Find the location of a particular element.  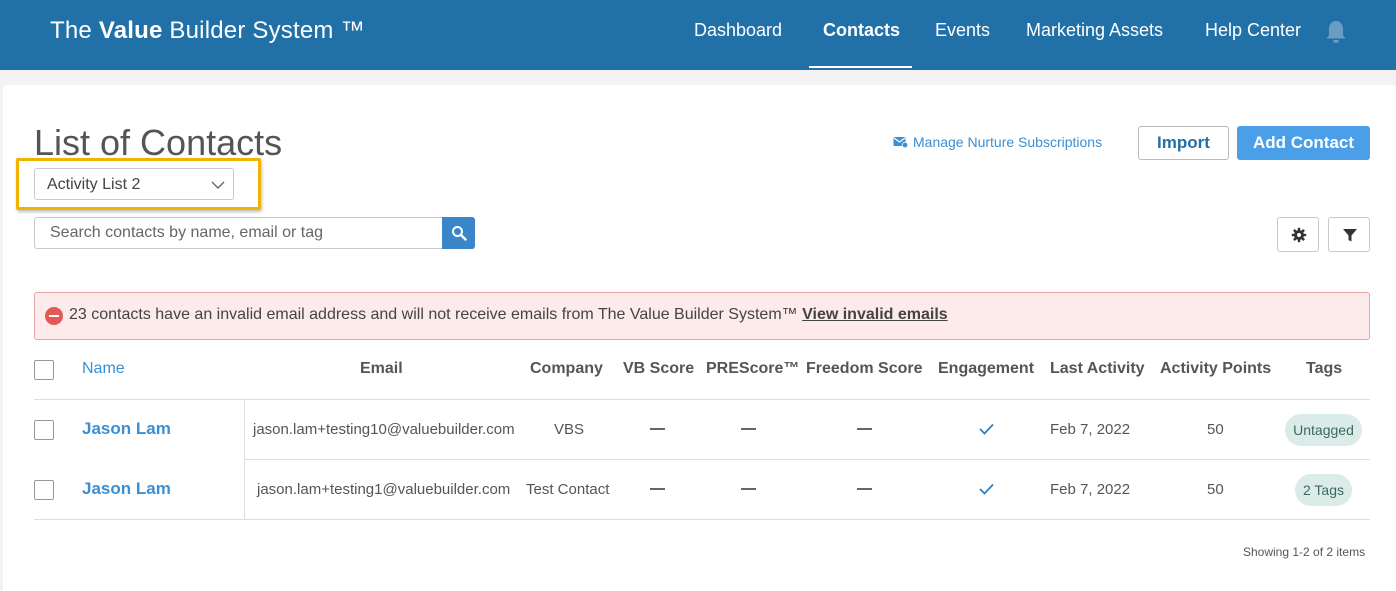

contact-list-value: Activity List 2 is located at coordinates (94, 184).